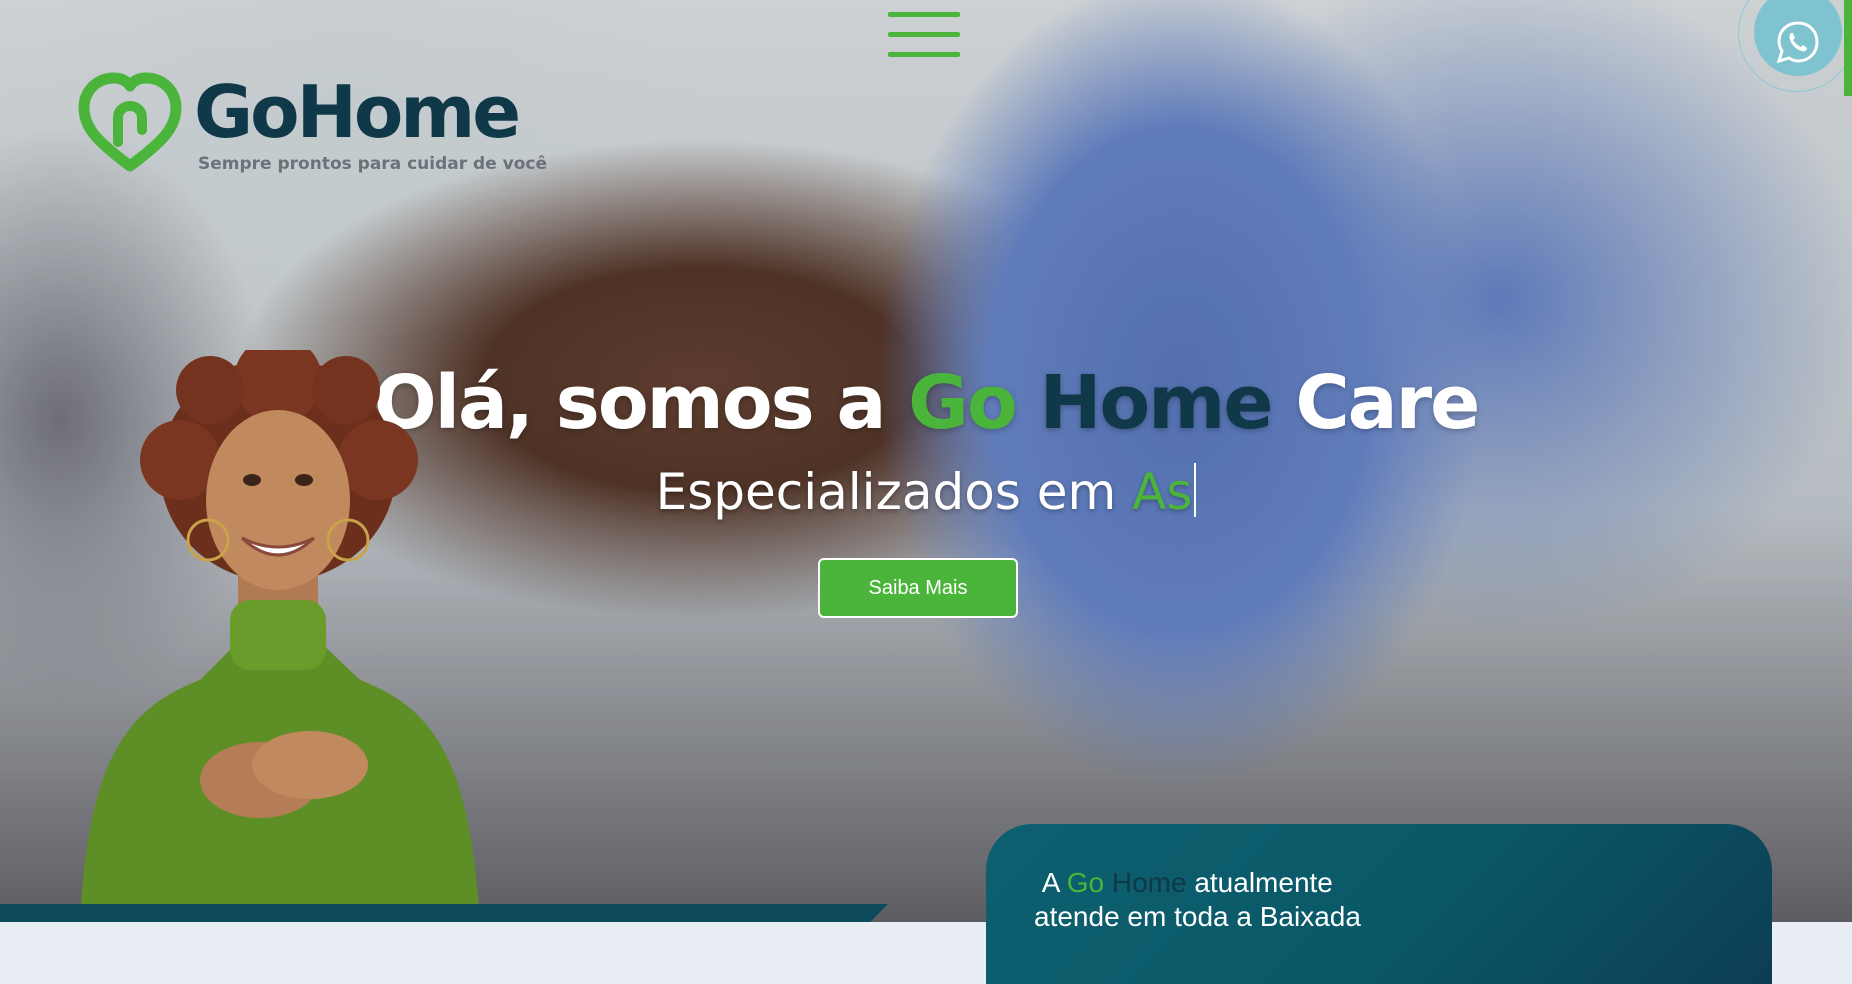  Describe the element at coordinates (280, 636) in the screenshot. I see `smiling-woman-image` at that location.